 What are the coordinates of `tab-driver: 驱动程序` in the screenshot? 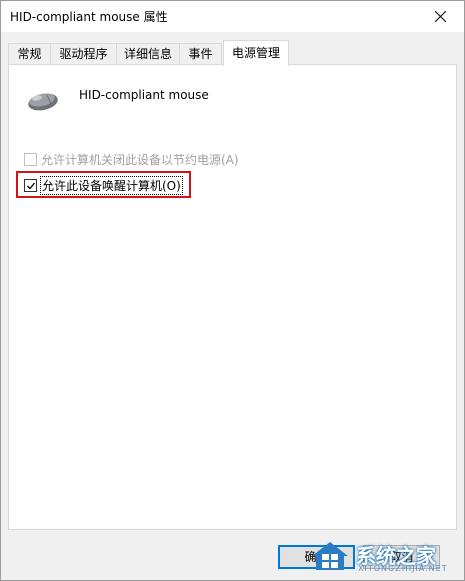 It's located at (83, 54).